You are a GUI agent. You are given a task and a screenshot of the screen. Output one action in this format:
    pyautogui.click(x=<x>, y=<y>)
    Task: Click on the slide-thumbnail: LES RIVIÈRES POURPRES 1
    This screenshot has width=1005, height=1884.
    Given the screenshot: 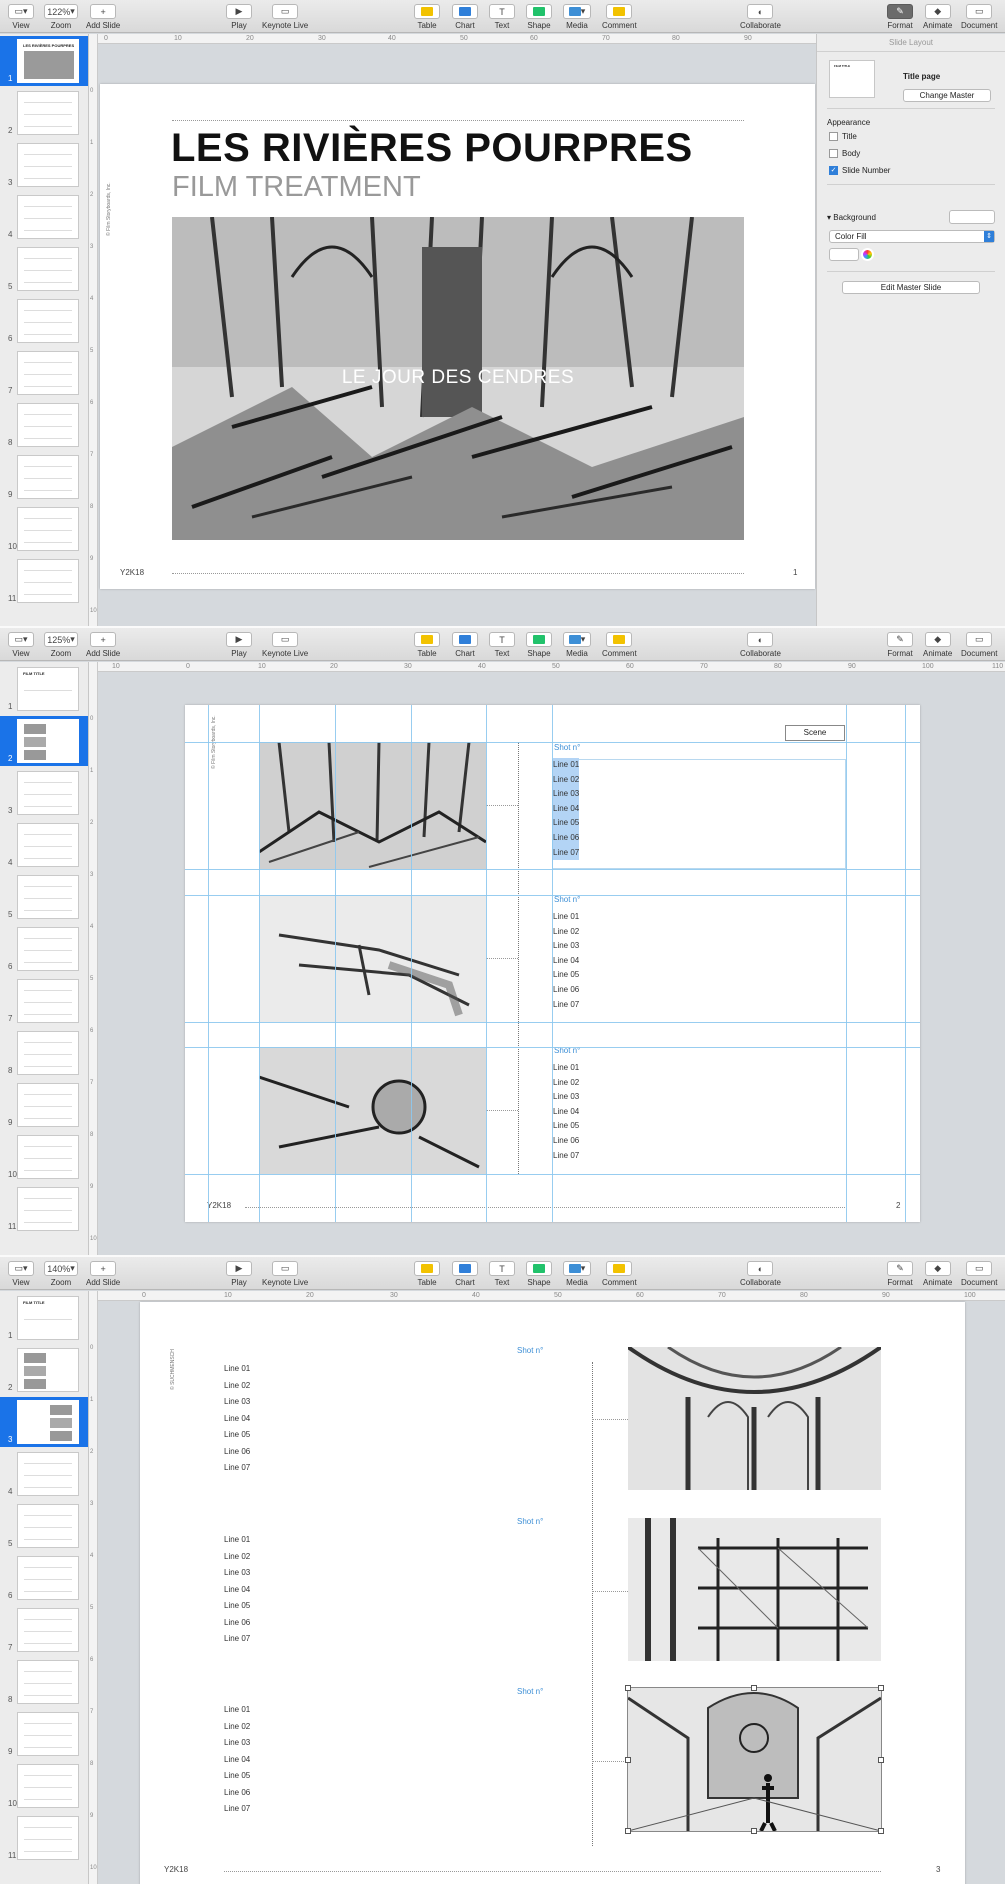 What is the action you would take?
    pyautogui.click(x=44, y=61)
    